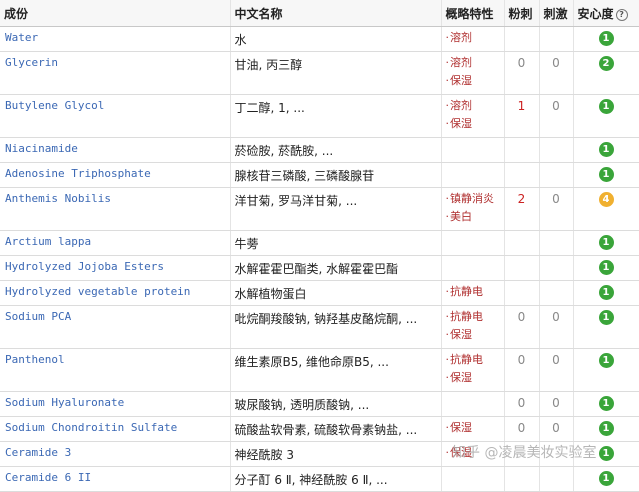  Describe the element at coordinates (522, 13) in the screenshot. I see `col-header-acne: 粉刺` at that location.